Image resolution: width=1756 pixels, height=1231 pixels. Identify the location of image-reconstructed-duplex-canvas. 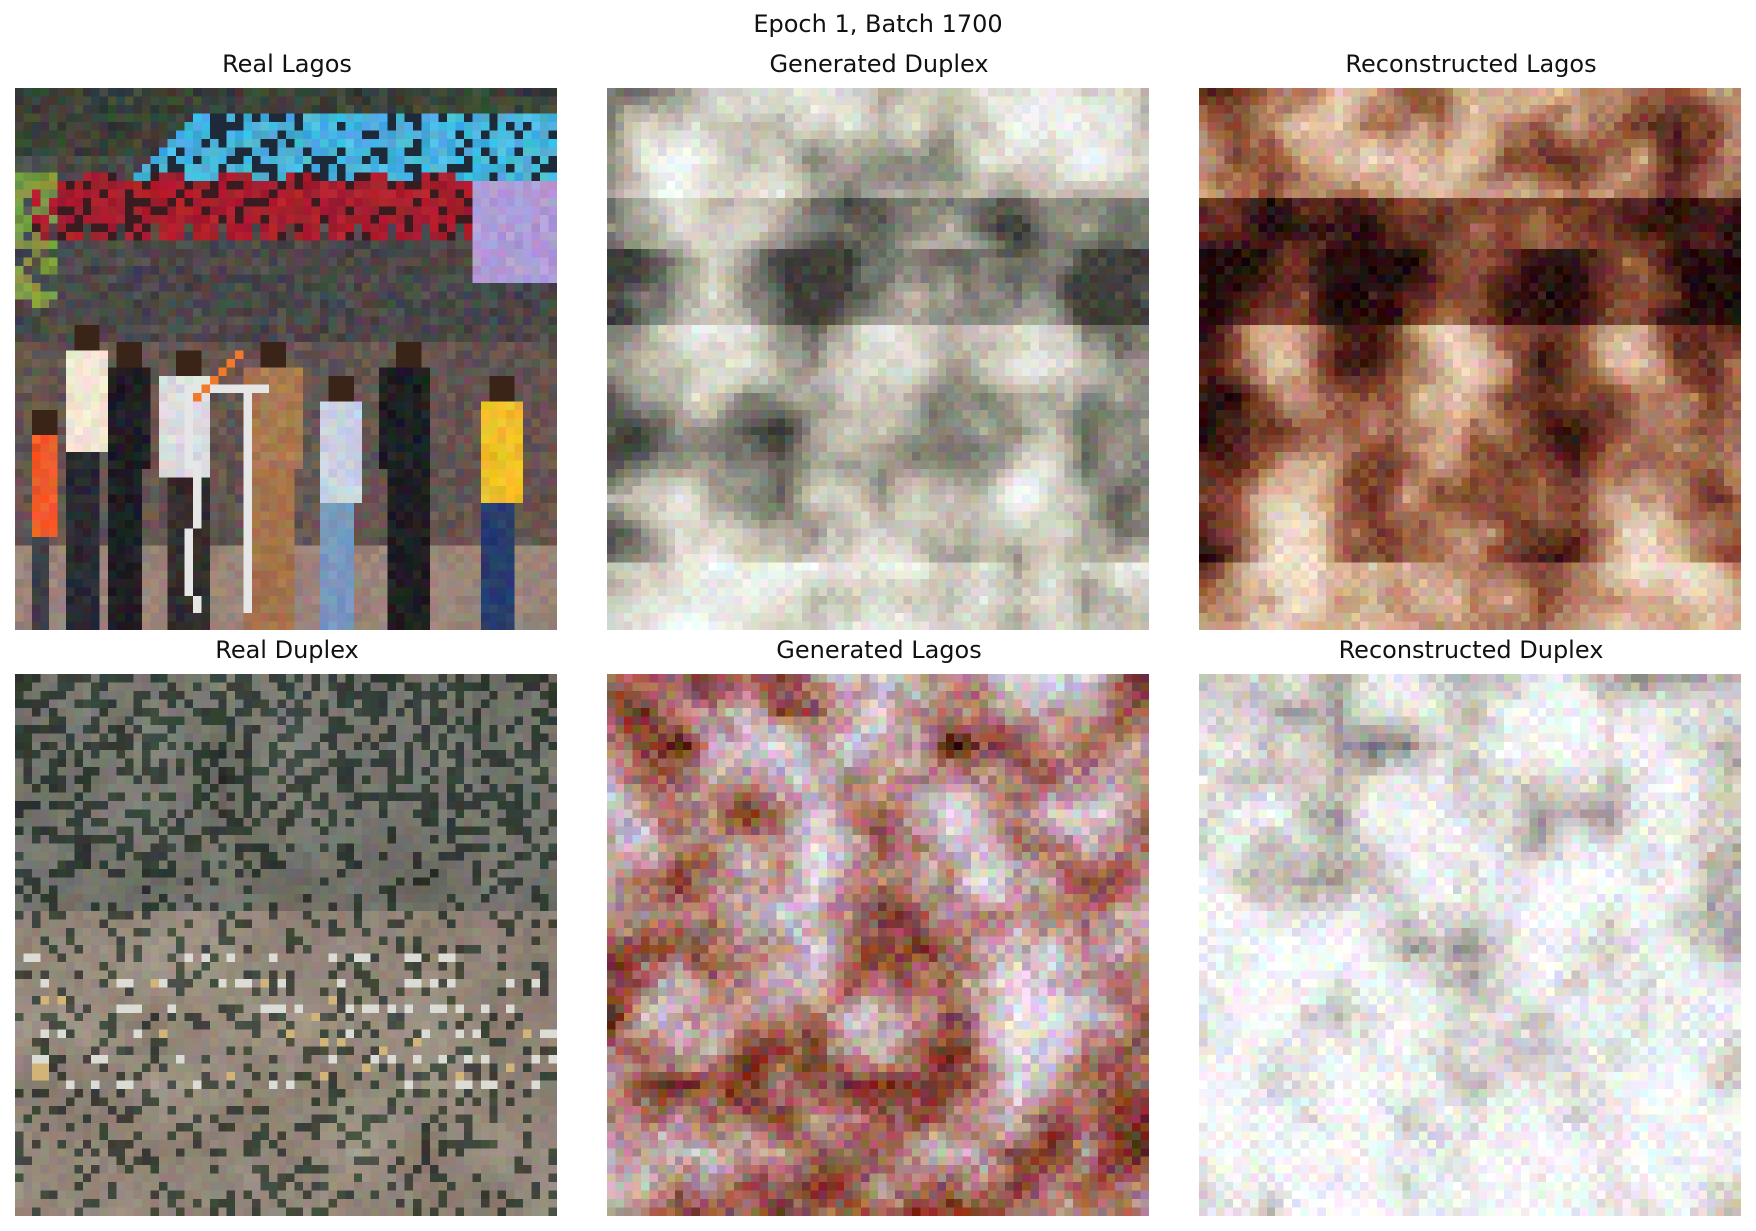
(1470, 945).